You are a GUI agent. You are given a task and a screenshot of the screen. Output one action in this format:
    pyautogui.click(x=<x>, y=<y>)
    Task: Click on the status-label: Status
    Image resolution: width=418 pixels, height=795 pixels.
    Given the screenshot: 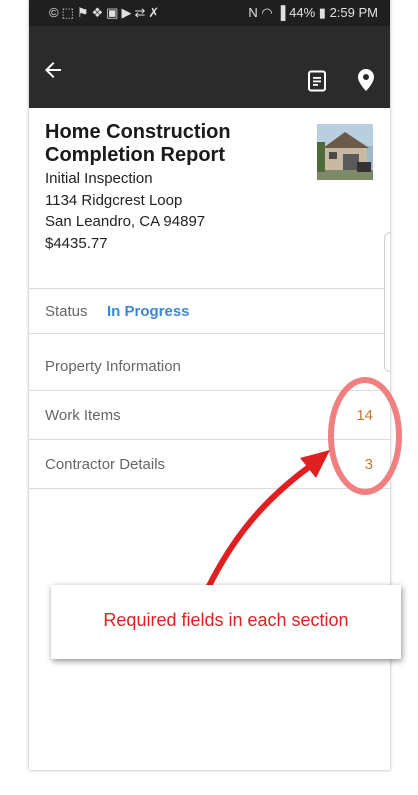 What is the action you would take?
    pyautogui.click(x=66, y=311)
    